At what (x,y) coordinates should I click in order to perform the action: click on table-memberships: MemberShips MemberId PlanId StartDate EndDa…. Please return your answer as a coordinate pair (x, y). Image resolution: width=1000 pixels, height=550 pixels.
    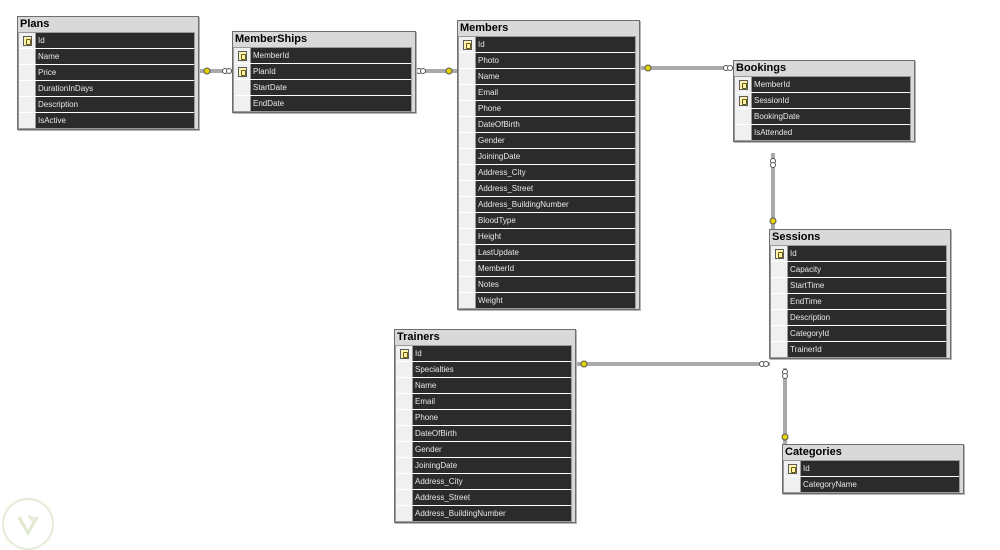
    Looking at the image, I should click on (324, 72).